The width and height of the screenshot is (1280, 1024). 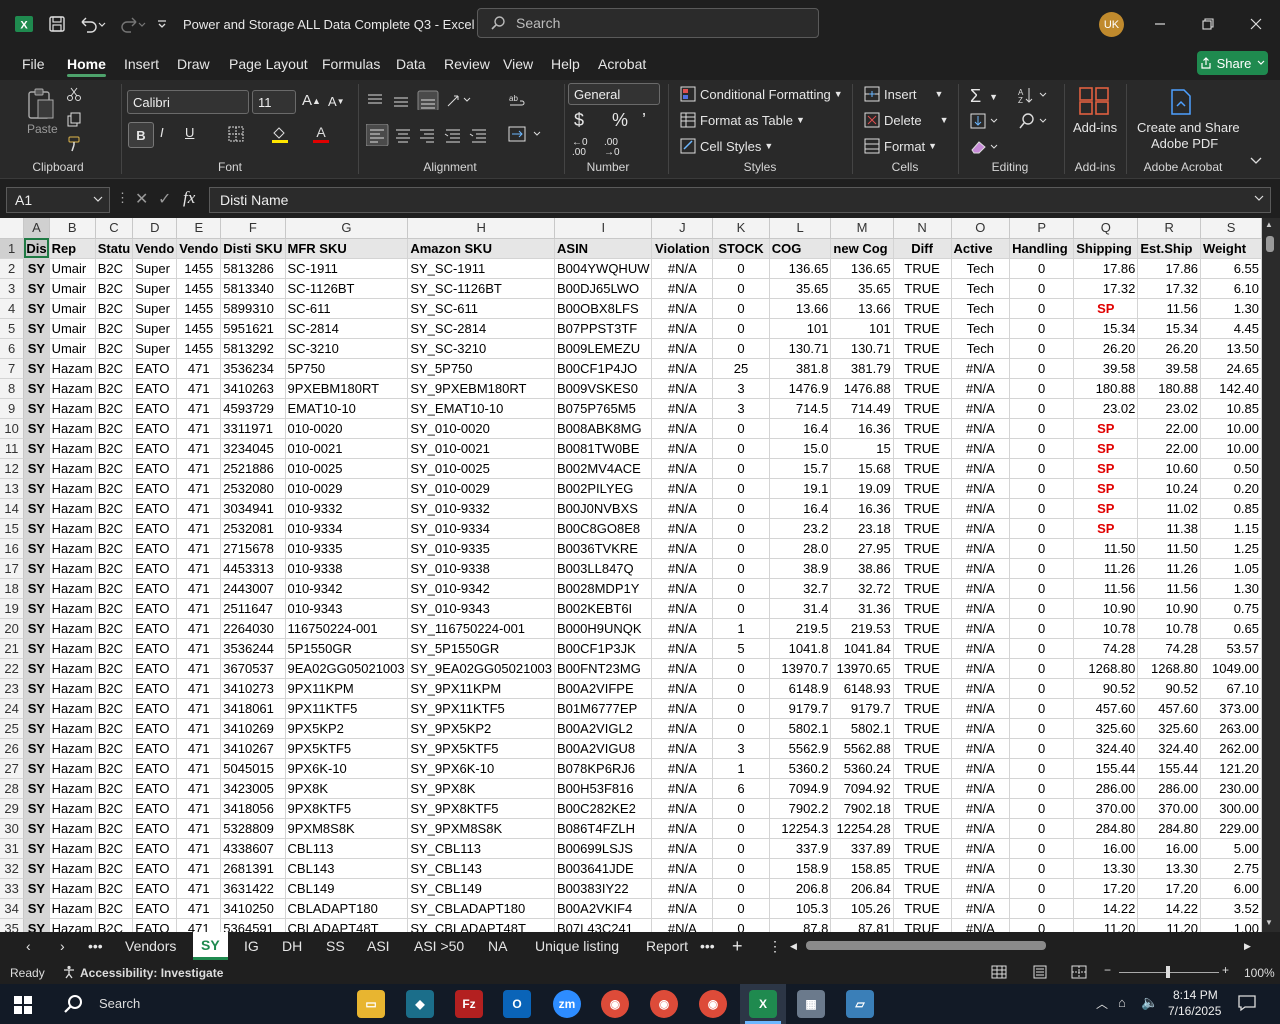 What do you see at coordinates (1111, 24) in the screenshot?
I see `avatar: UK` at bounding box center [1111, 24].